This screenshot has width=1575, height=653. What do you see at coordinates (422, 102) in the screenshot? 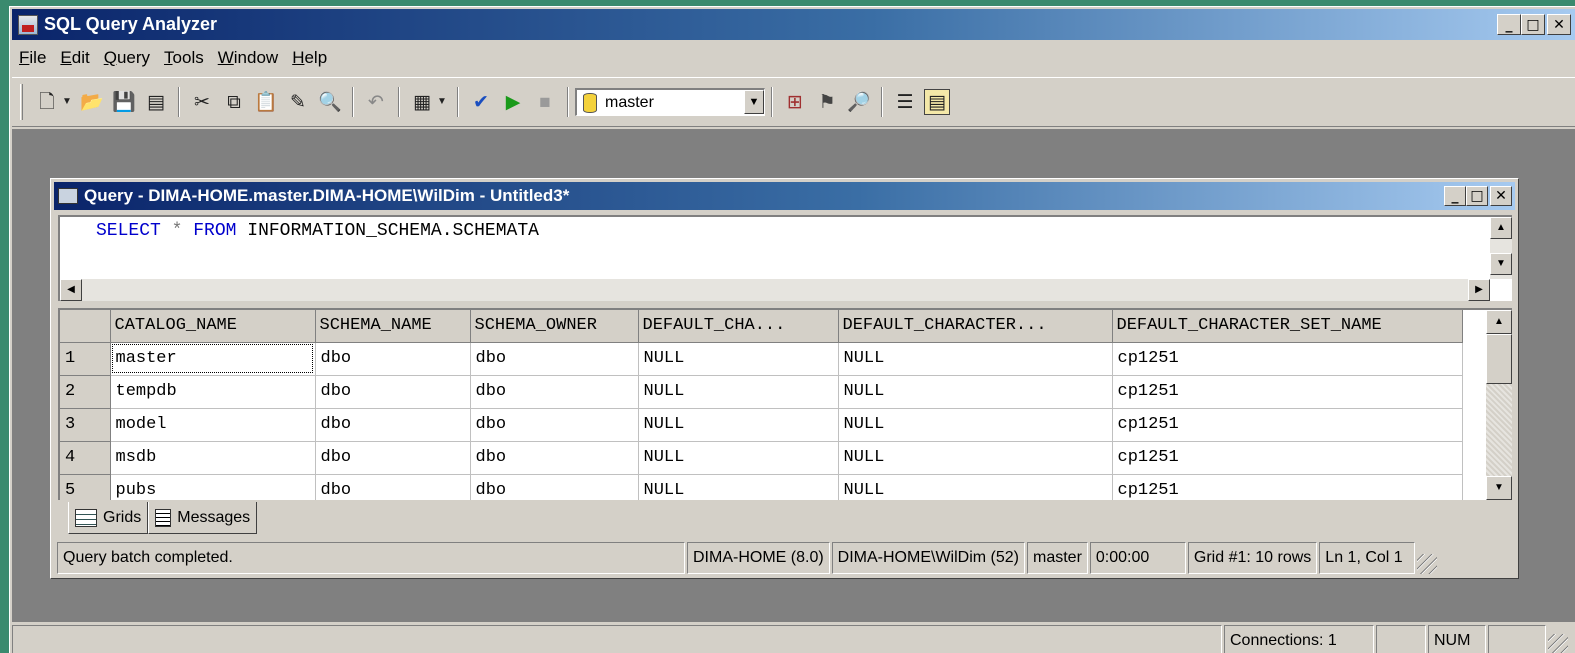
I see `results-grid-icon: ▦` at bounding box center [422, 102].